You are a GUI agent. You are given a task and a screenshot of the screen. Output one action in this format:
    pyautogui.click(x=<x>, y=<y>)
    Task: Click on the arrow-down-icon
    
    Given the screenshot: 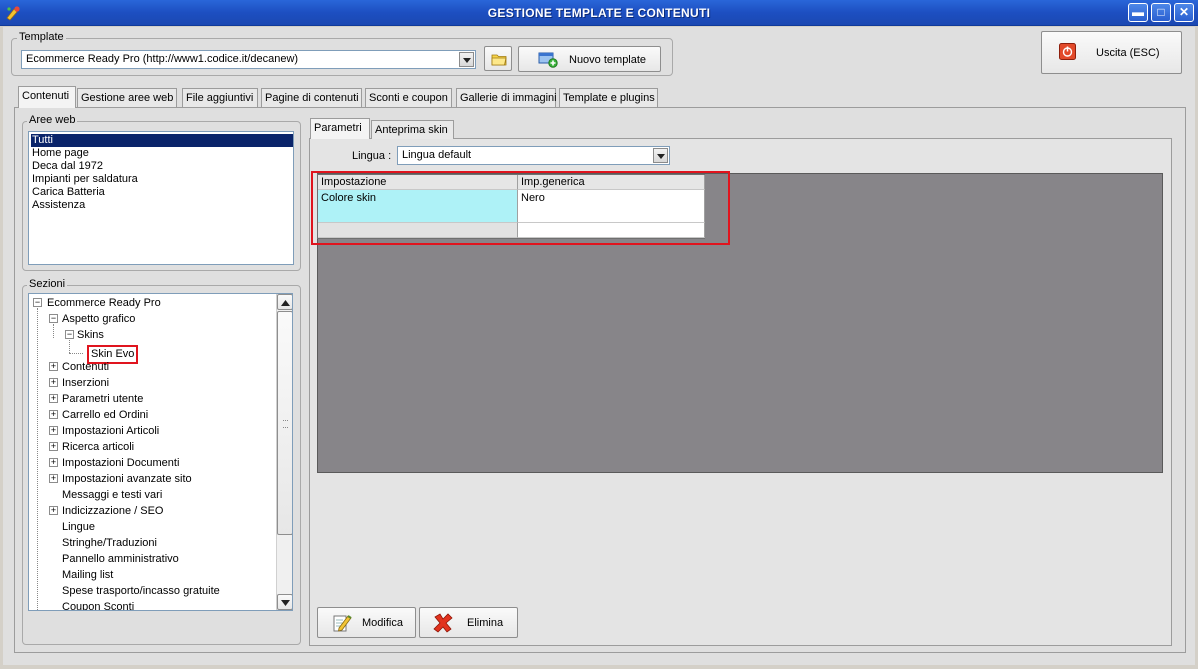 What is the action you would take?
    pyautogui.click(x=285, y=603)
    